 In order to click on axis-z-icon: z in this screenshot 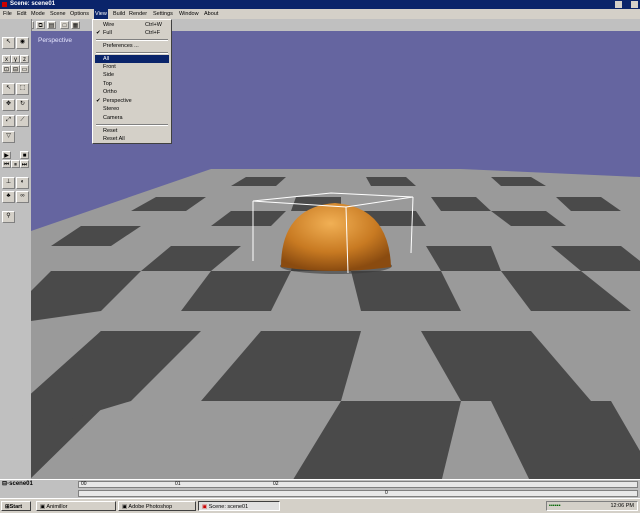, I will do `click(24, 59)`.